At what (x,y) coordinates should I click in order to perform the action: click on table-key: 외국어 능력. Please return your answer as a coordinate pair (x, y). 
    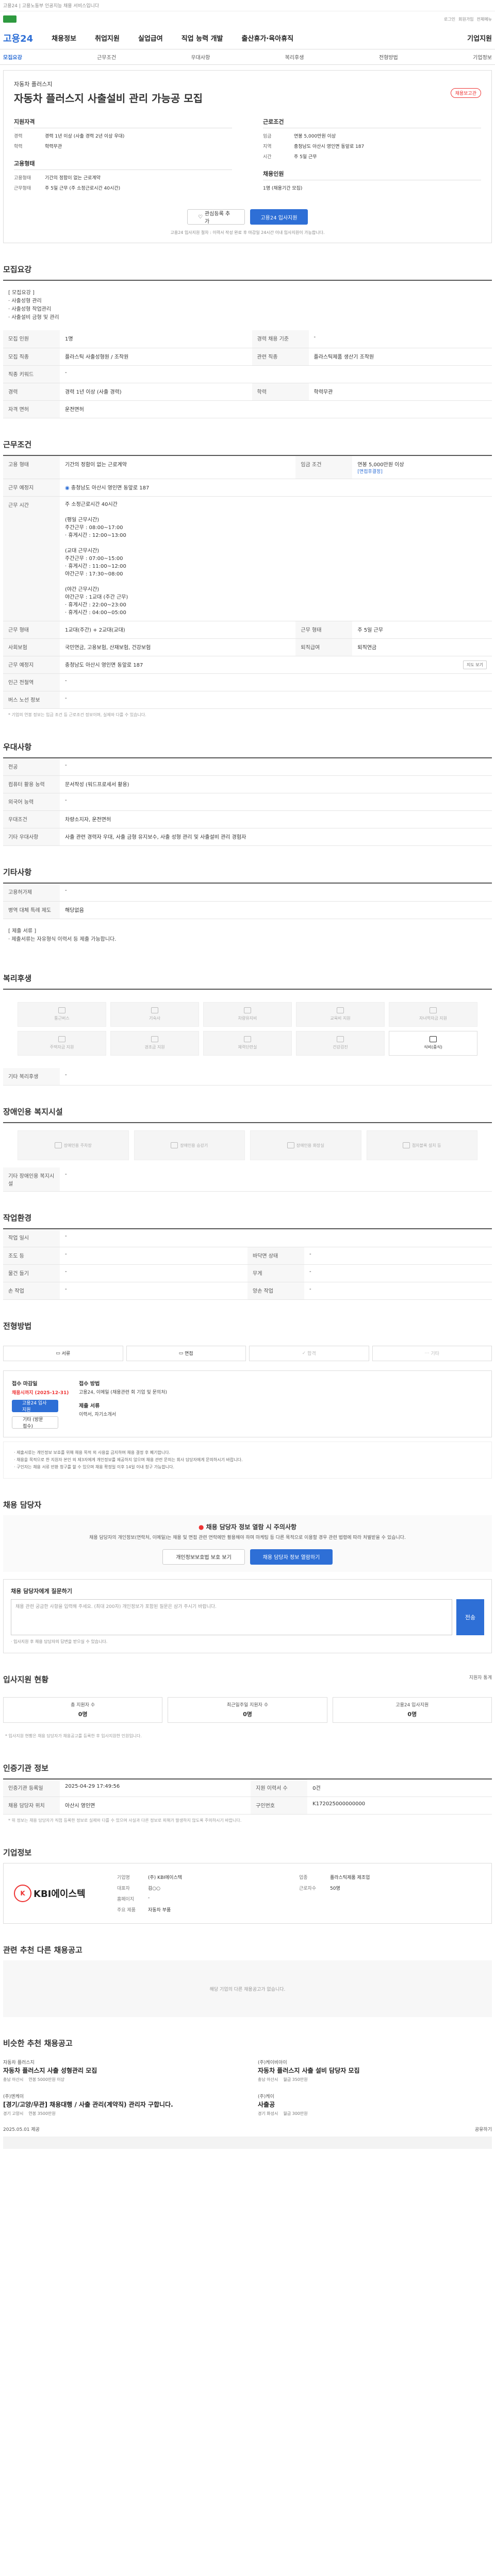
    Looking at the image, I should click on (31, 802).